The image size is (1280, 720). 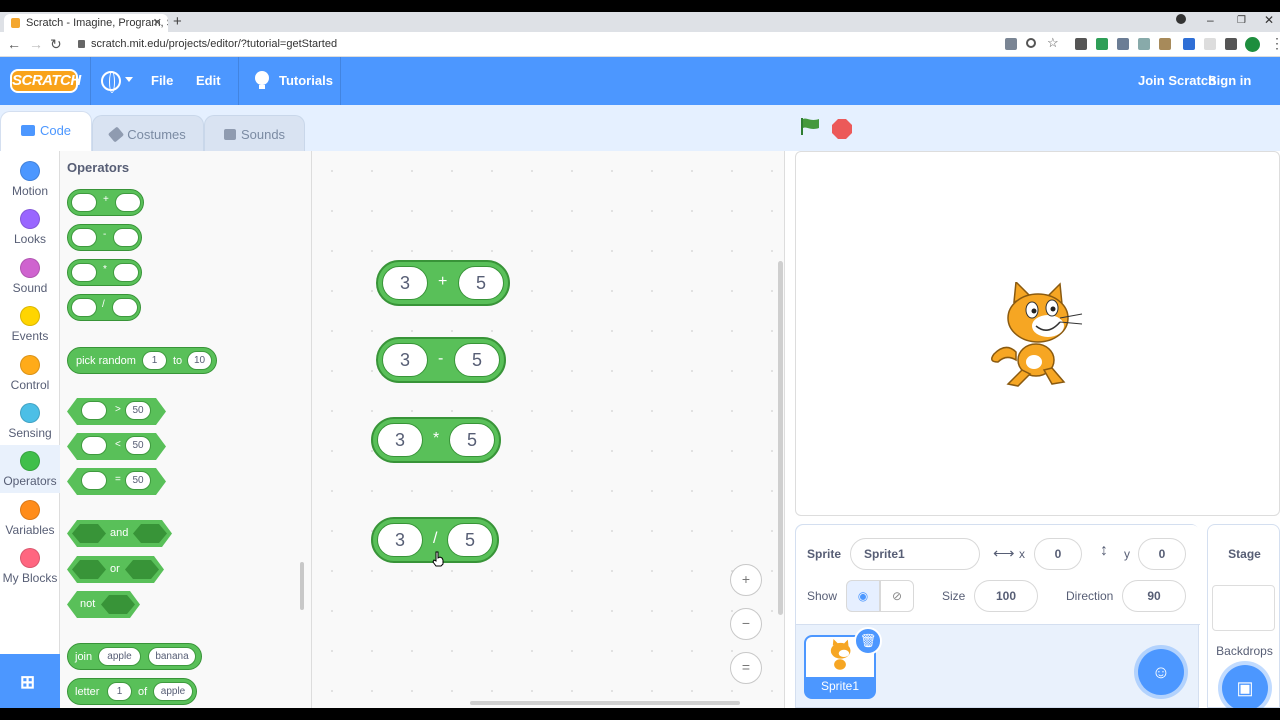 I want to click on stage-selector: Stage Backdrops ▣, so click(x=1243, y=616).